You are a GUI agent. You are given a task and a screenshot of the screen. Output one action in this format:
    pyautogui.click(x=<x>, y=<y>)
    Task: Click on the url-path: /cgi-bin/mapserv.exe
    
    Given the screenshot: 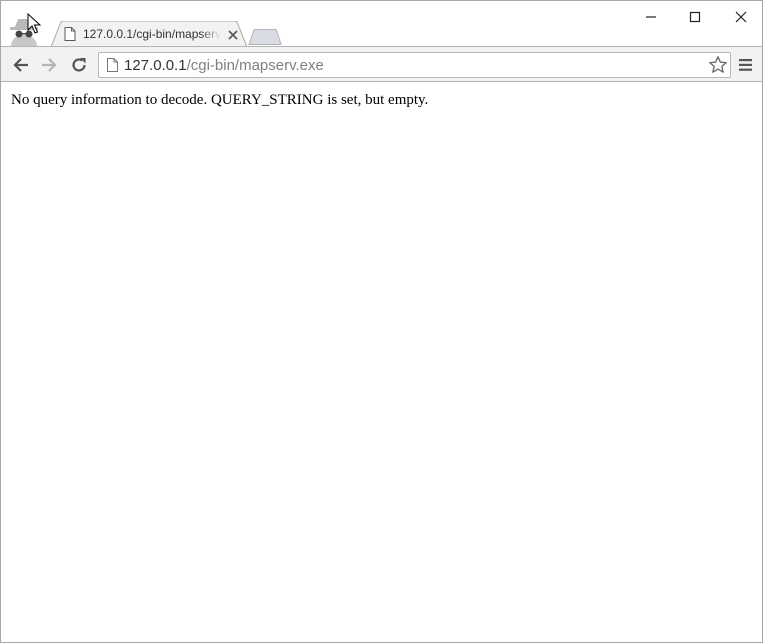 What is the action you would take?
    pyautogui.click(x=255, y=65)
    